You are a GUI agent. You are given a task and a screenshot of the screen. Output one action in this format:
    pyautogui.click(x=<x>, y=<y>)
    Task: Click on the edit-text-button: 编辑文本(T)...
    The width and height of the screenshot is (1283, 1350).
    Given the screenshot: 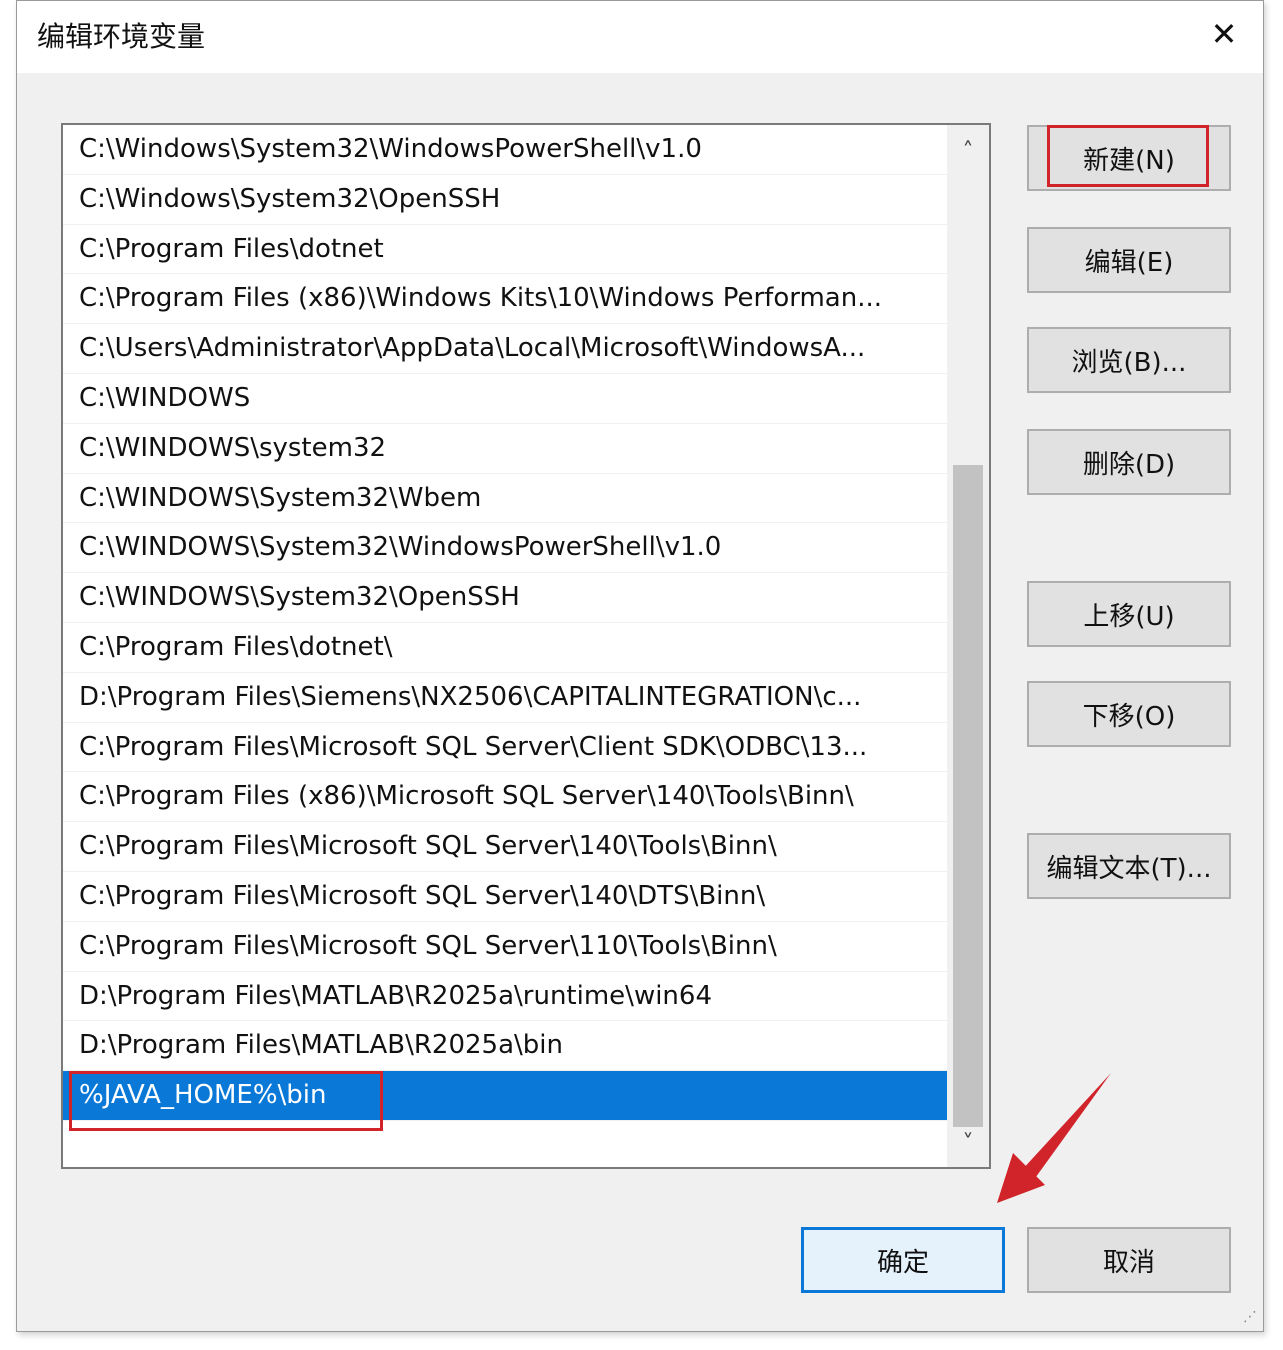 What is the action you would take?
    pyautogui.click(x=1129, y=866)
    